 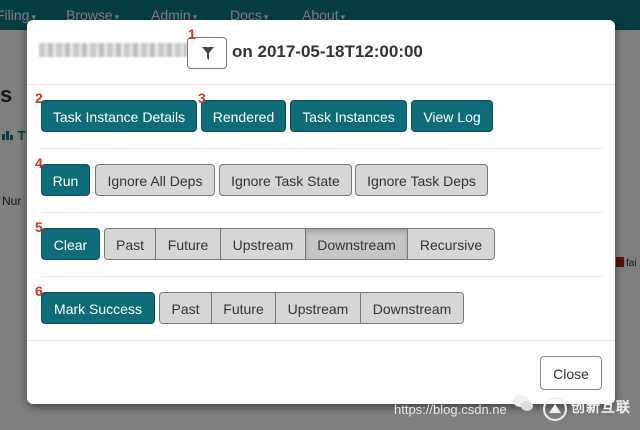 What do you see at coordinates (113, 50) in the screenshot?
I see `blurred-task-id` at bounding box center [113, 50].